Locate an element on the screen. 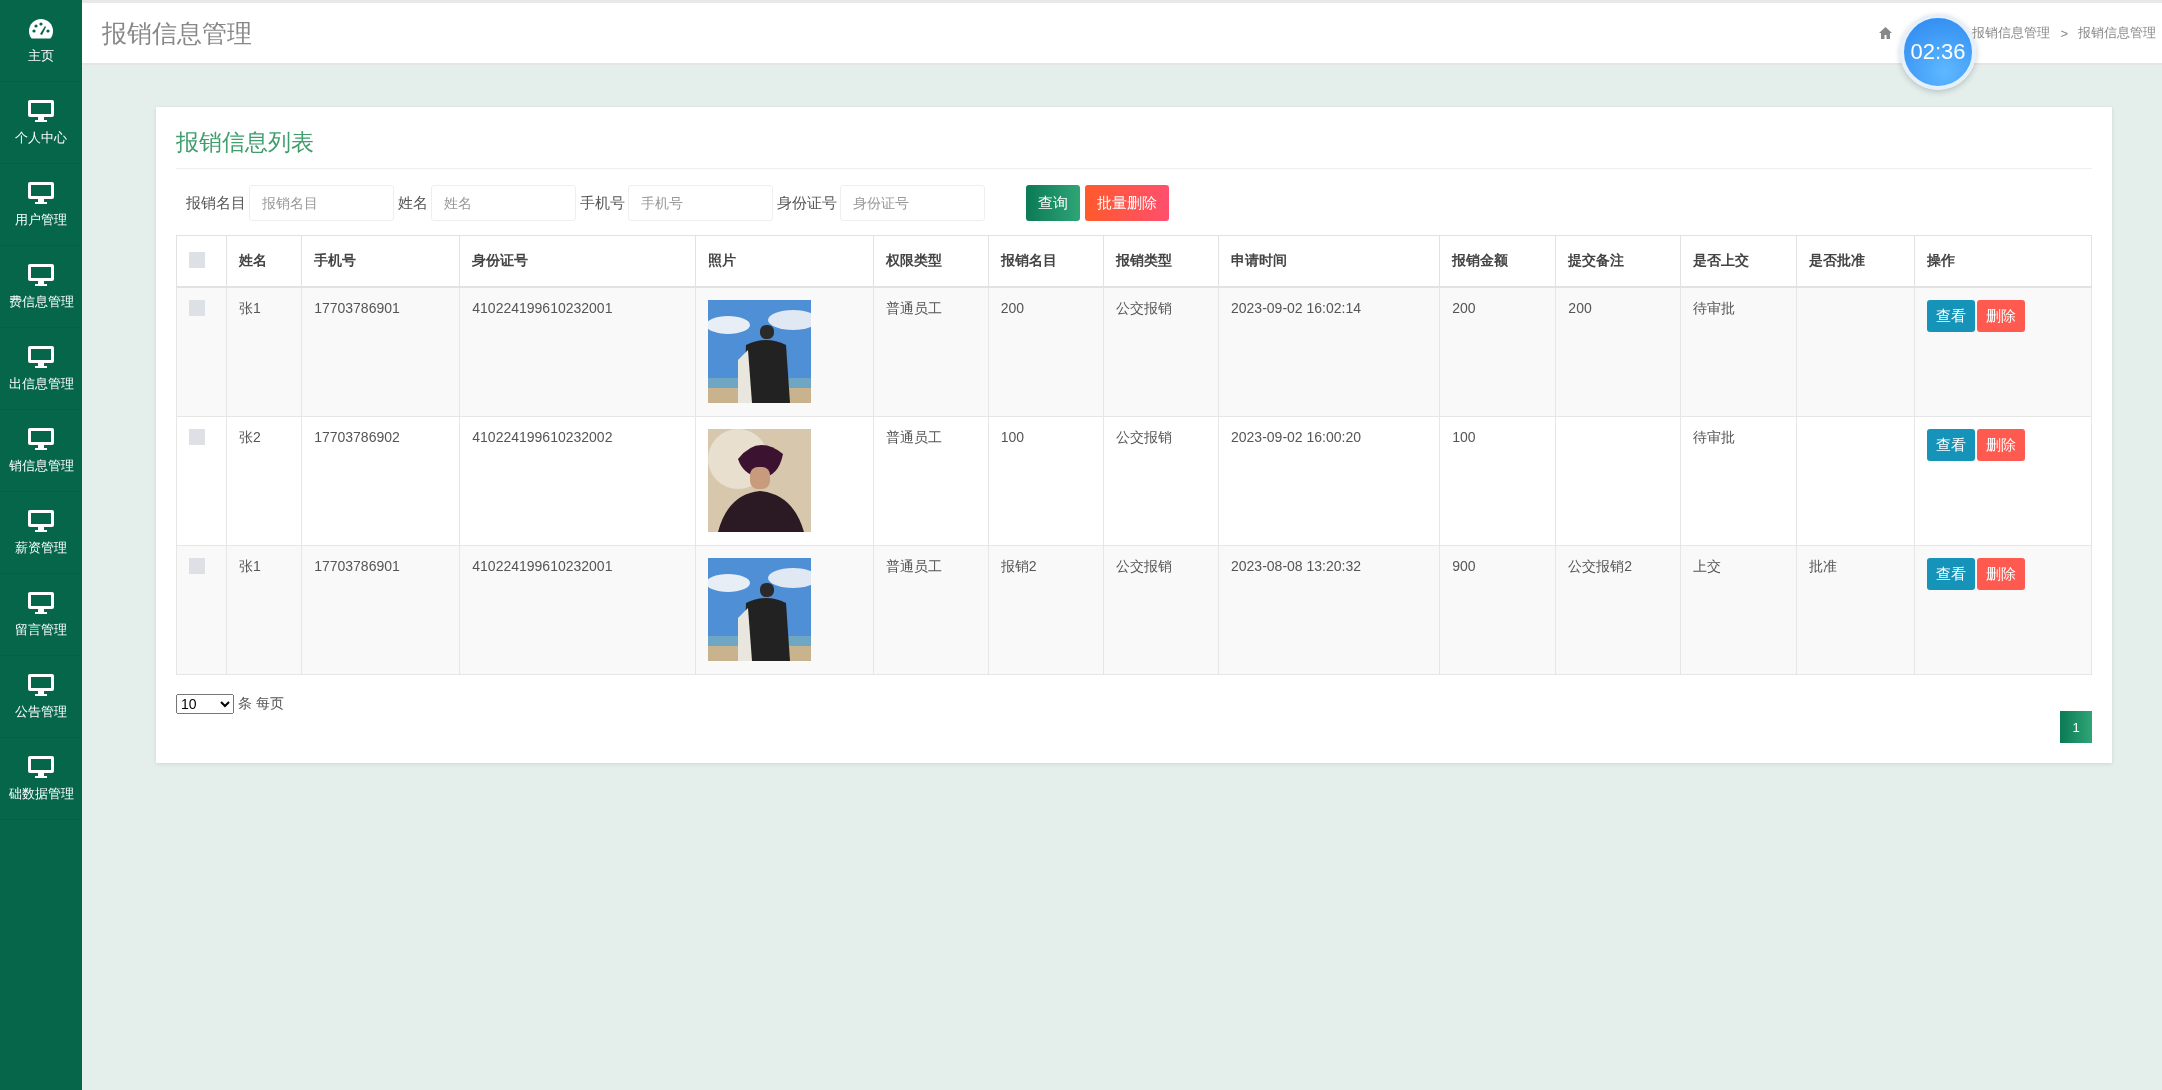 This screenshot has width=2162, height=1090. table-cell: 批准 is located at coordinates (1855, 610).